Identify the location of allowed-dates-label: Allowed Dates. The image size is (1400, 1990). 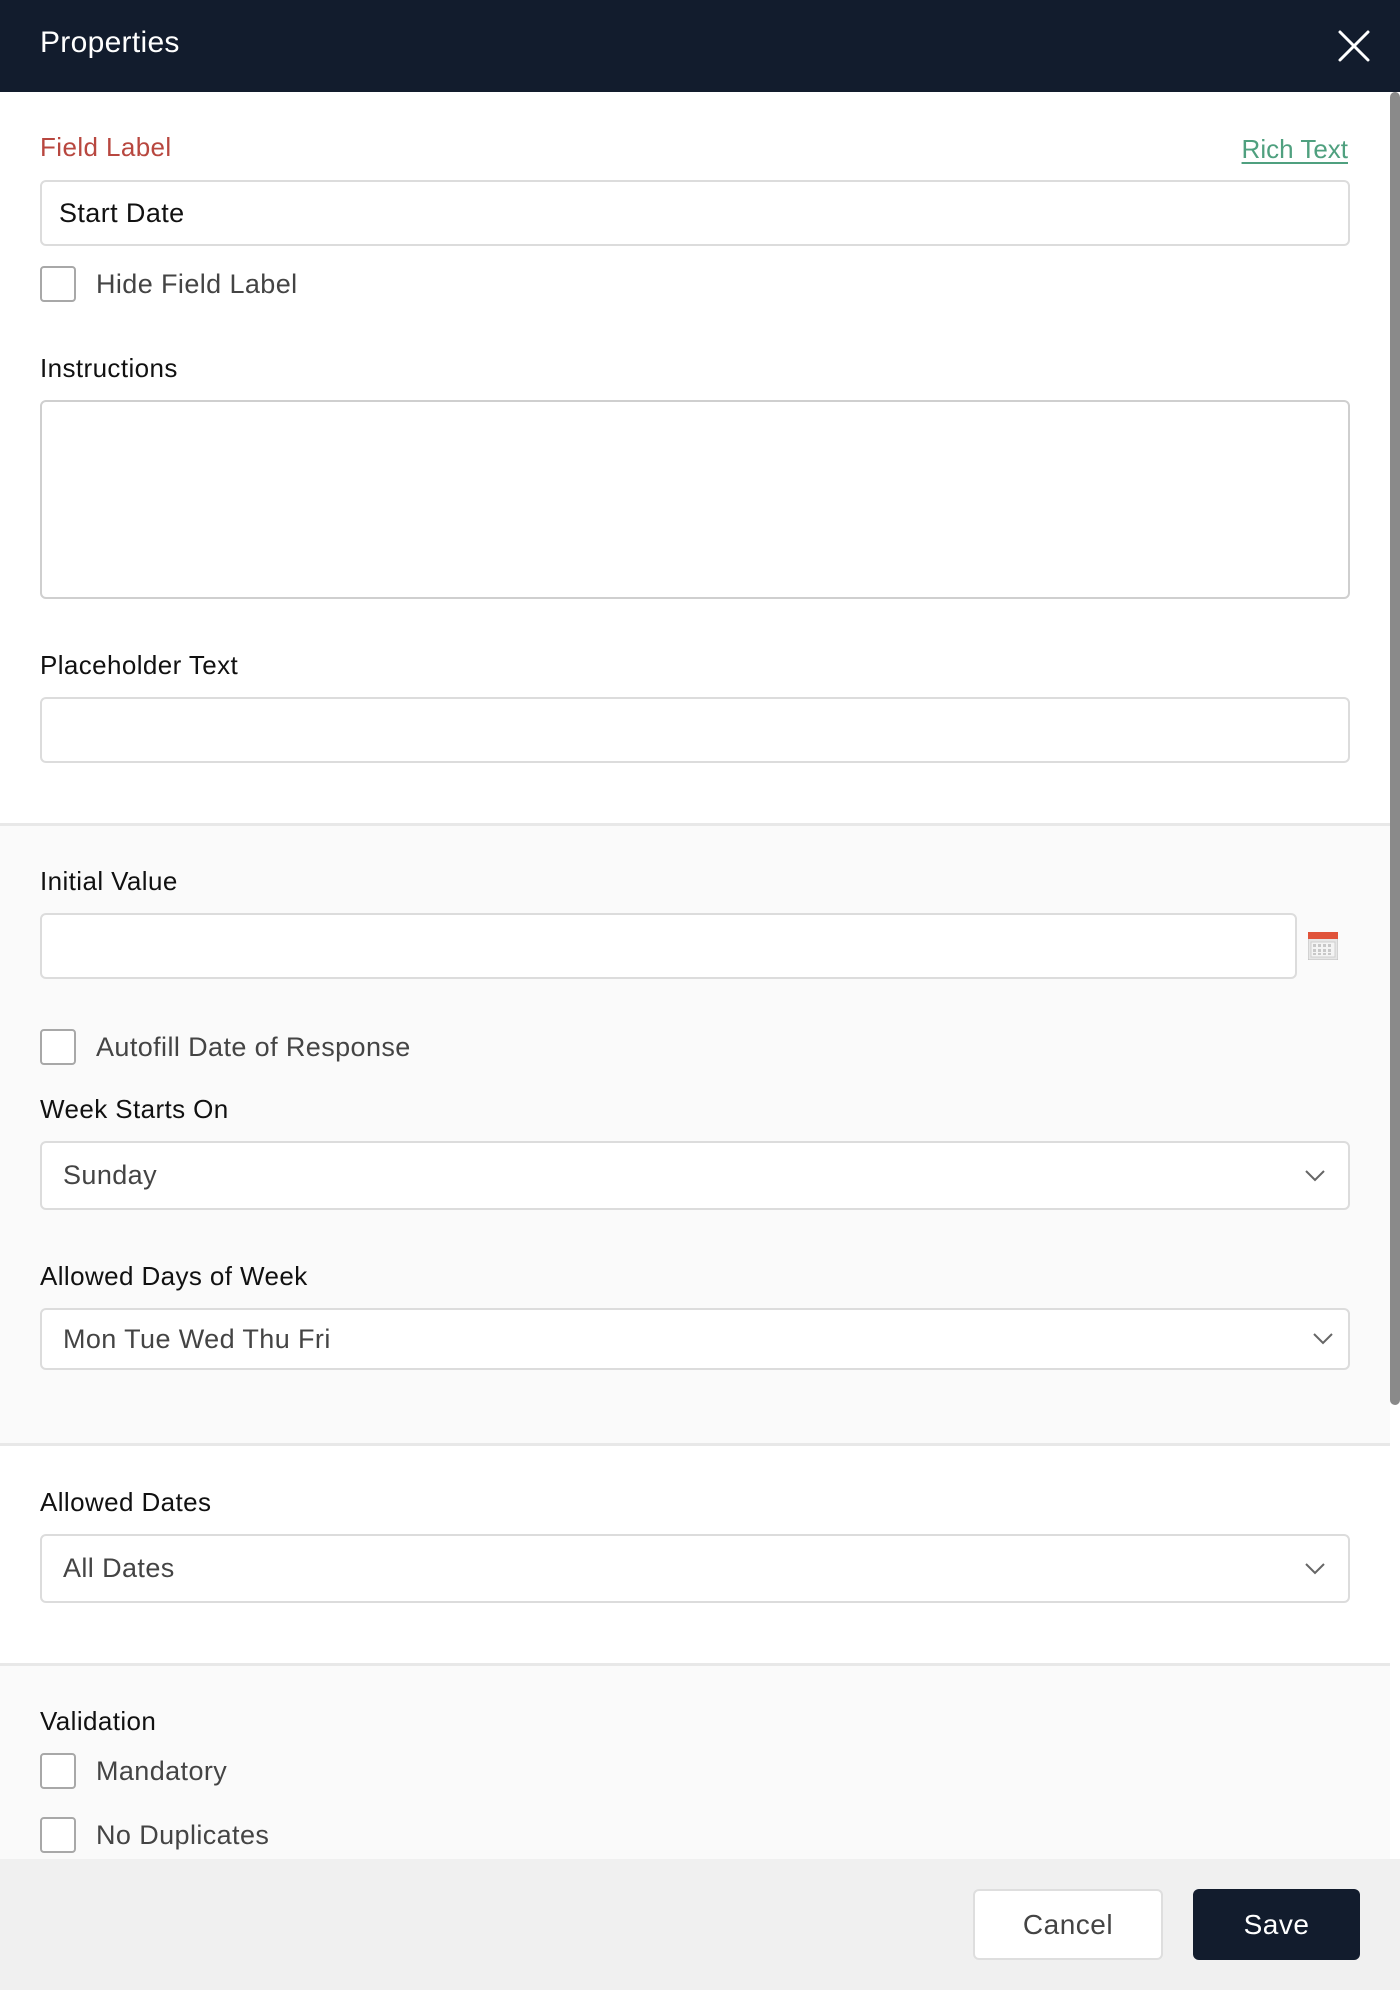
(126, 1502).